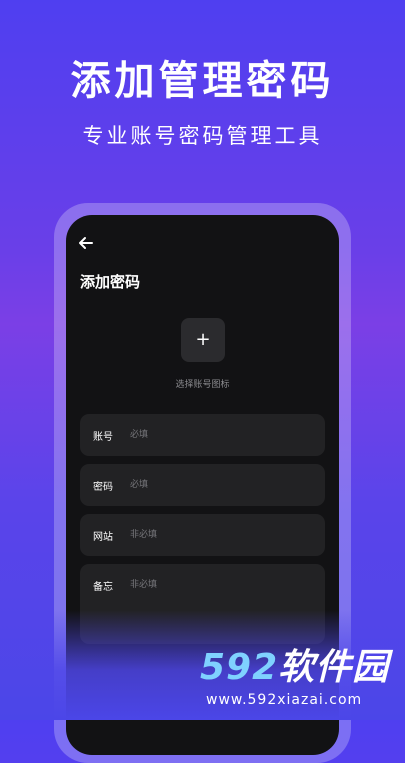 The image size is (405, 763). Describe the element at coordinates (86, 243) in the screenshot. I see `back-arrow-icon` at that location.